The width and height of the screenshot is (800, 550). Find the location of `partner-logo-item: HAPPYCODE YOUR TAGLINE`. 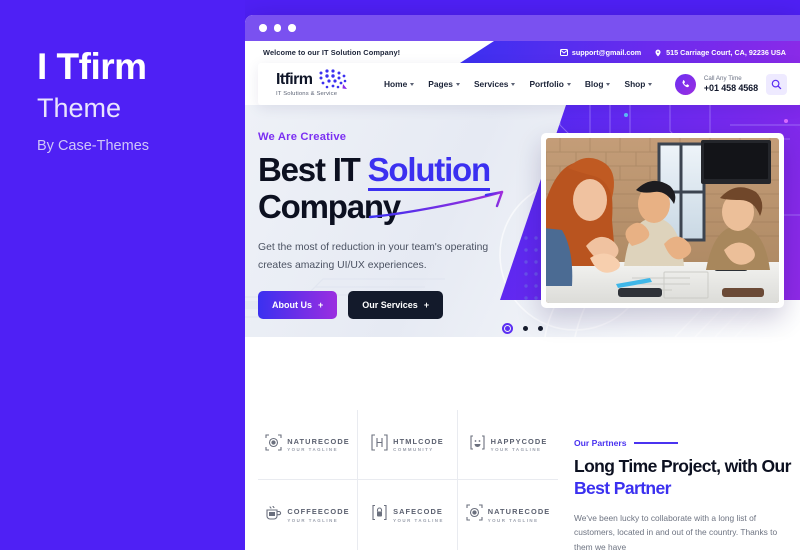

partner-logo-item: HAPPYCODE YOUR TAGLINE is located at coordinates (508, 445).